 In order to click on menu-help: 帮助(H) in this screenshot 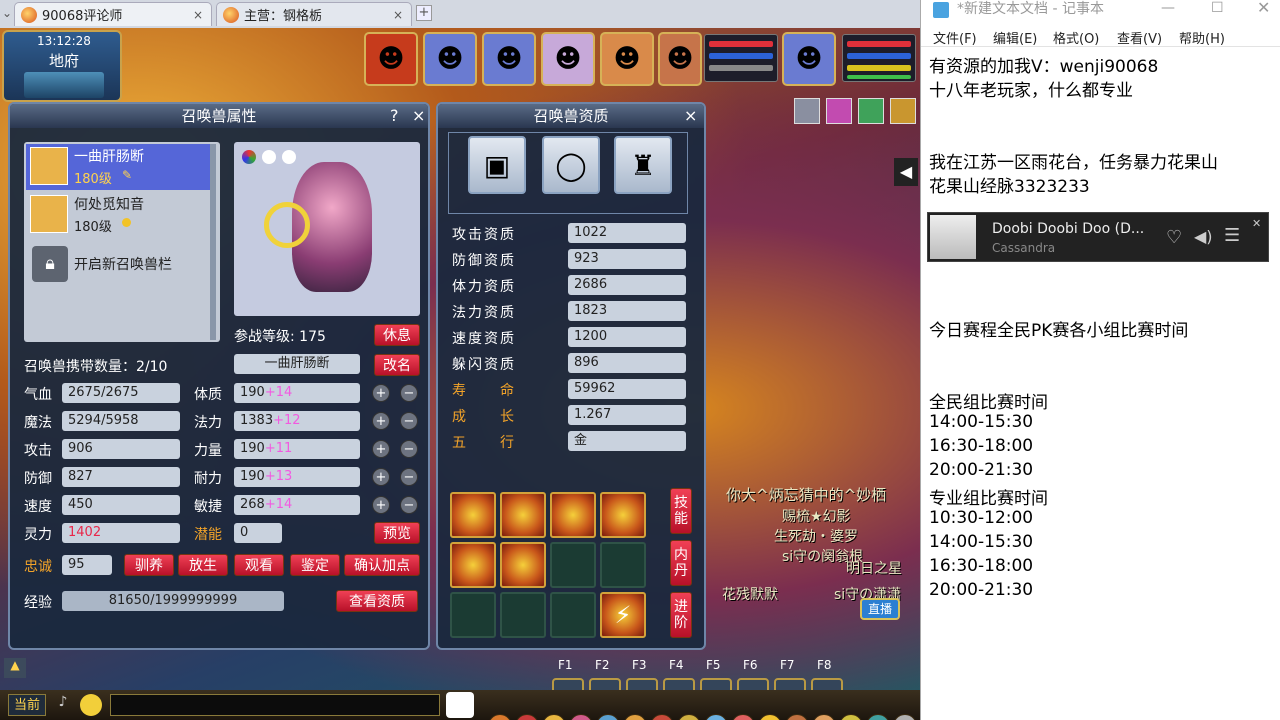, I will do `click(1202, 37)`.